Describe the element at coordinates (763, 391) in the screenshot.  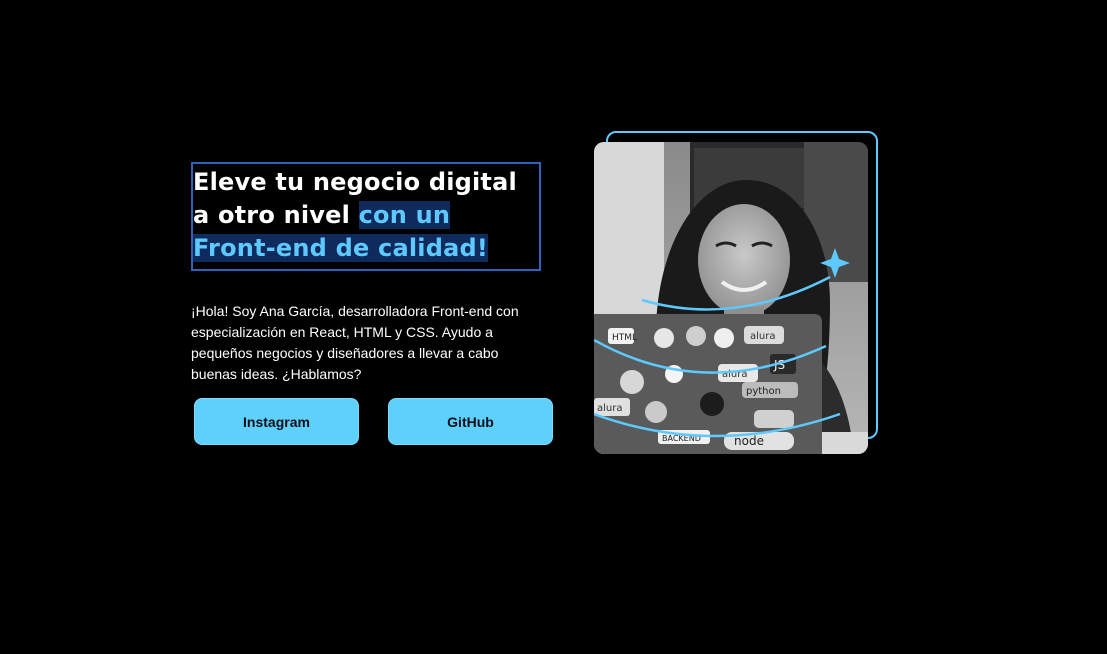
I see `sticker-python: python` at that location.